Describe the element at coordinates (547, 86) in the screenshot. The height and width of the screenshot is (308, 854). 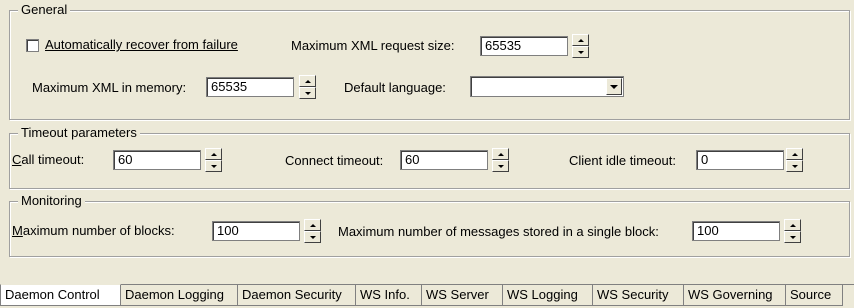
I see `default-language-select` at that location.